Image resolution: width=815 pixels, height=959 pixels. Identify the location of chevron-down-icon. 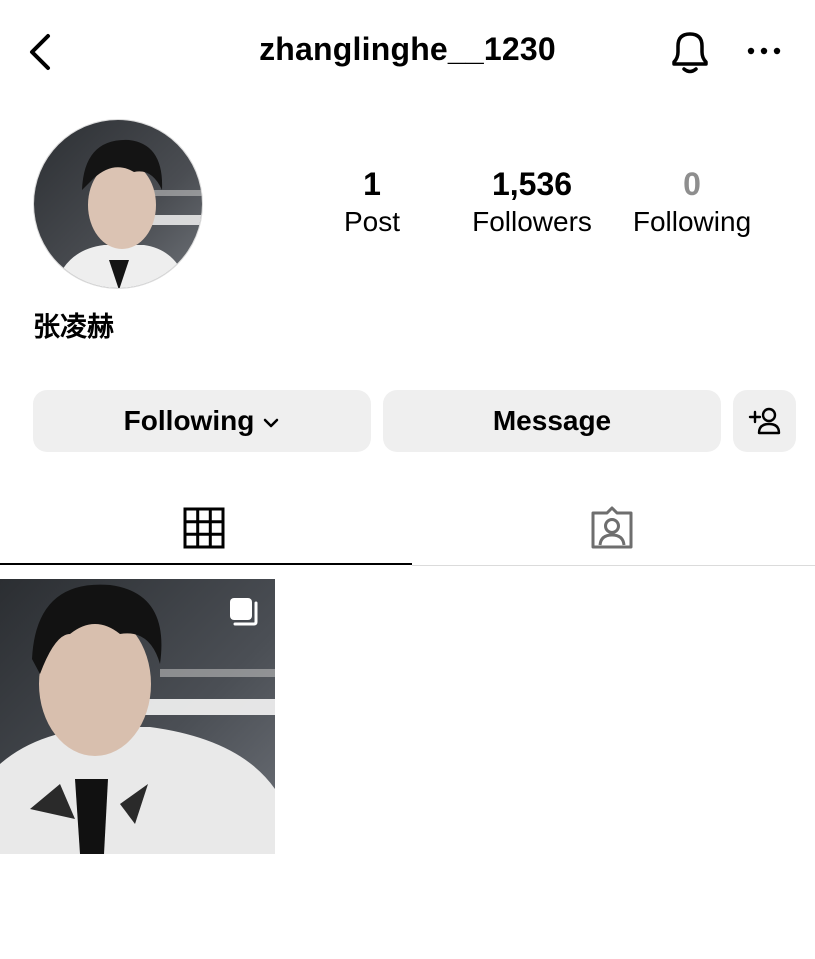
(271, 423).